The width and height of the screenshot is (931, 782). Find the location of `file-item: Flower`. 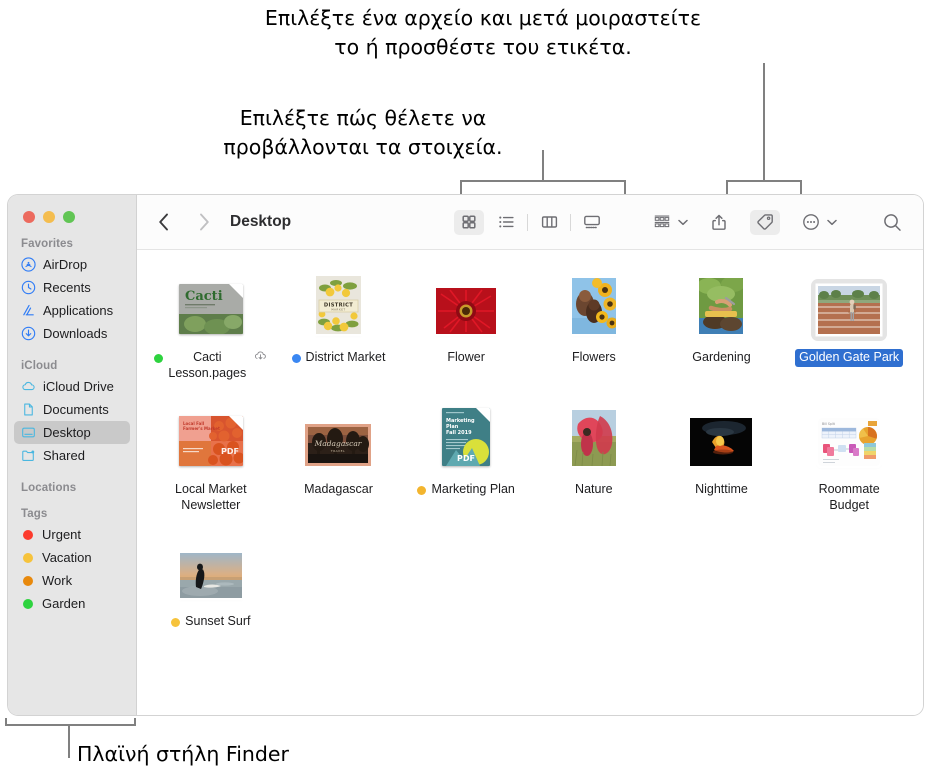

file-item: Flower is located at coordinates (466, 332).